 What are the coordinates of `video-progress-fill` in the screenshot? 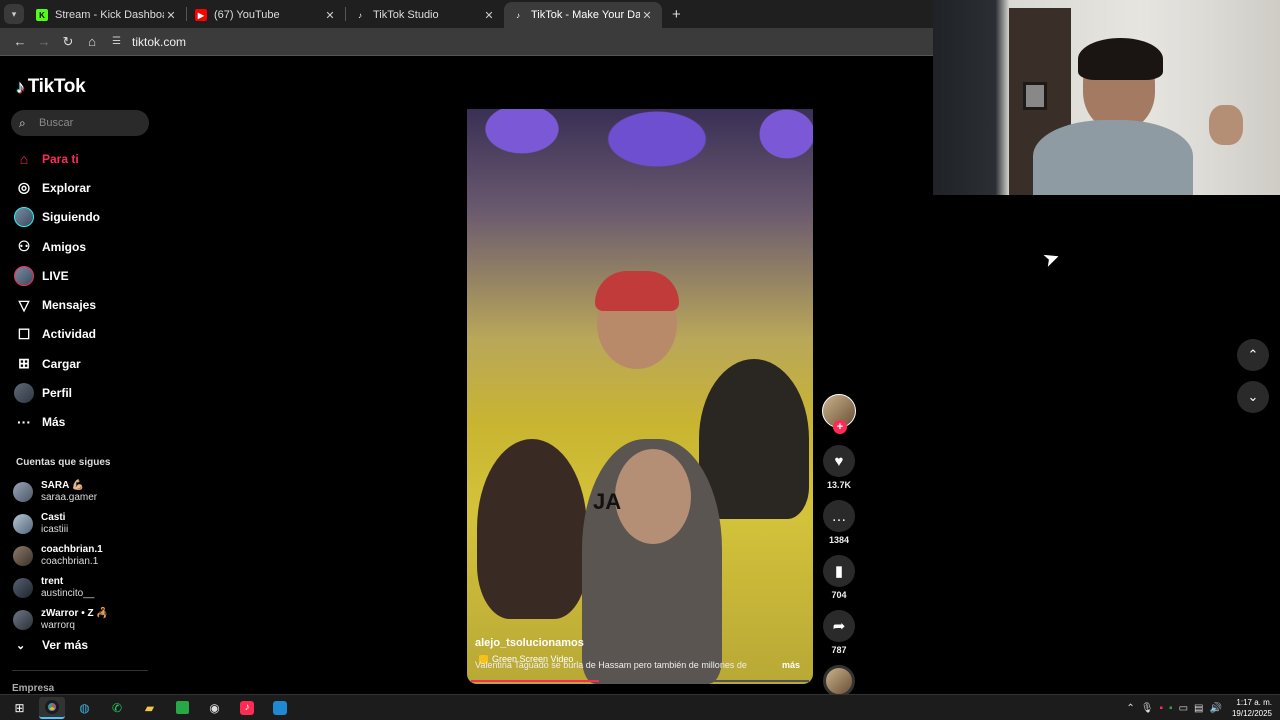 It's located at (535, 681).